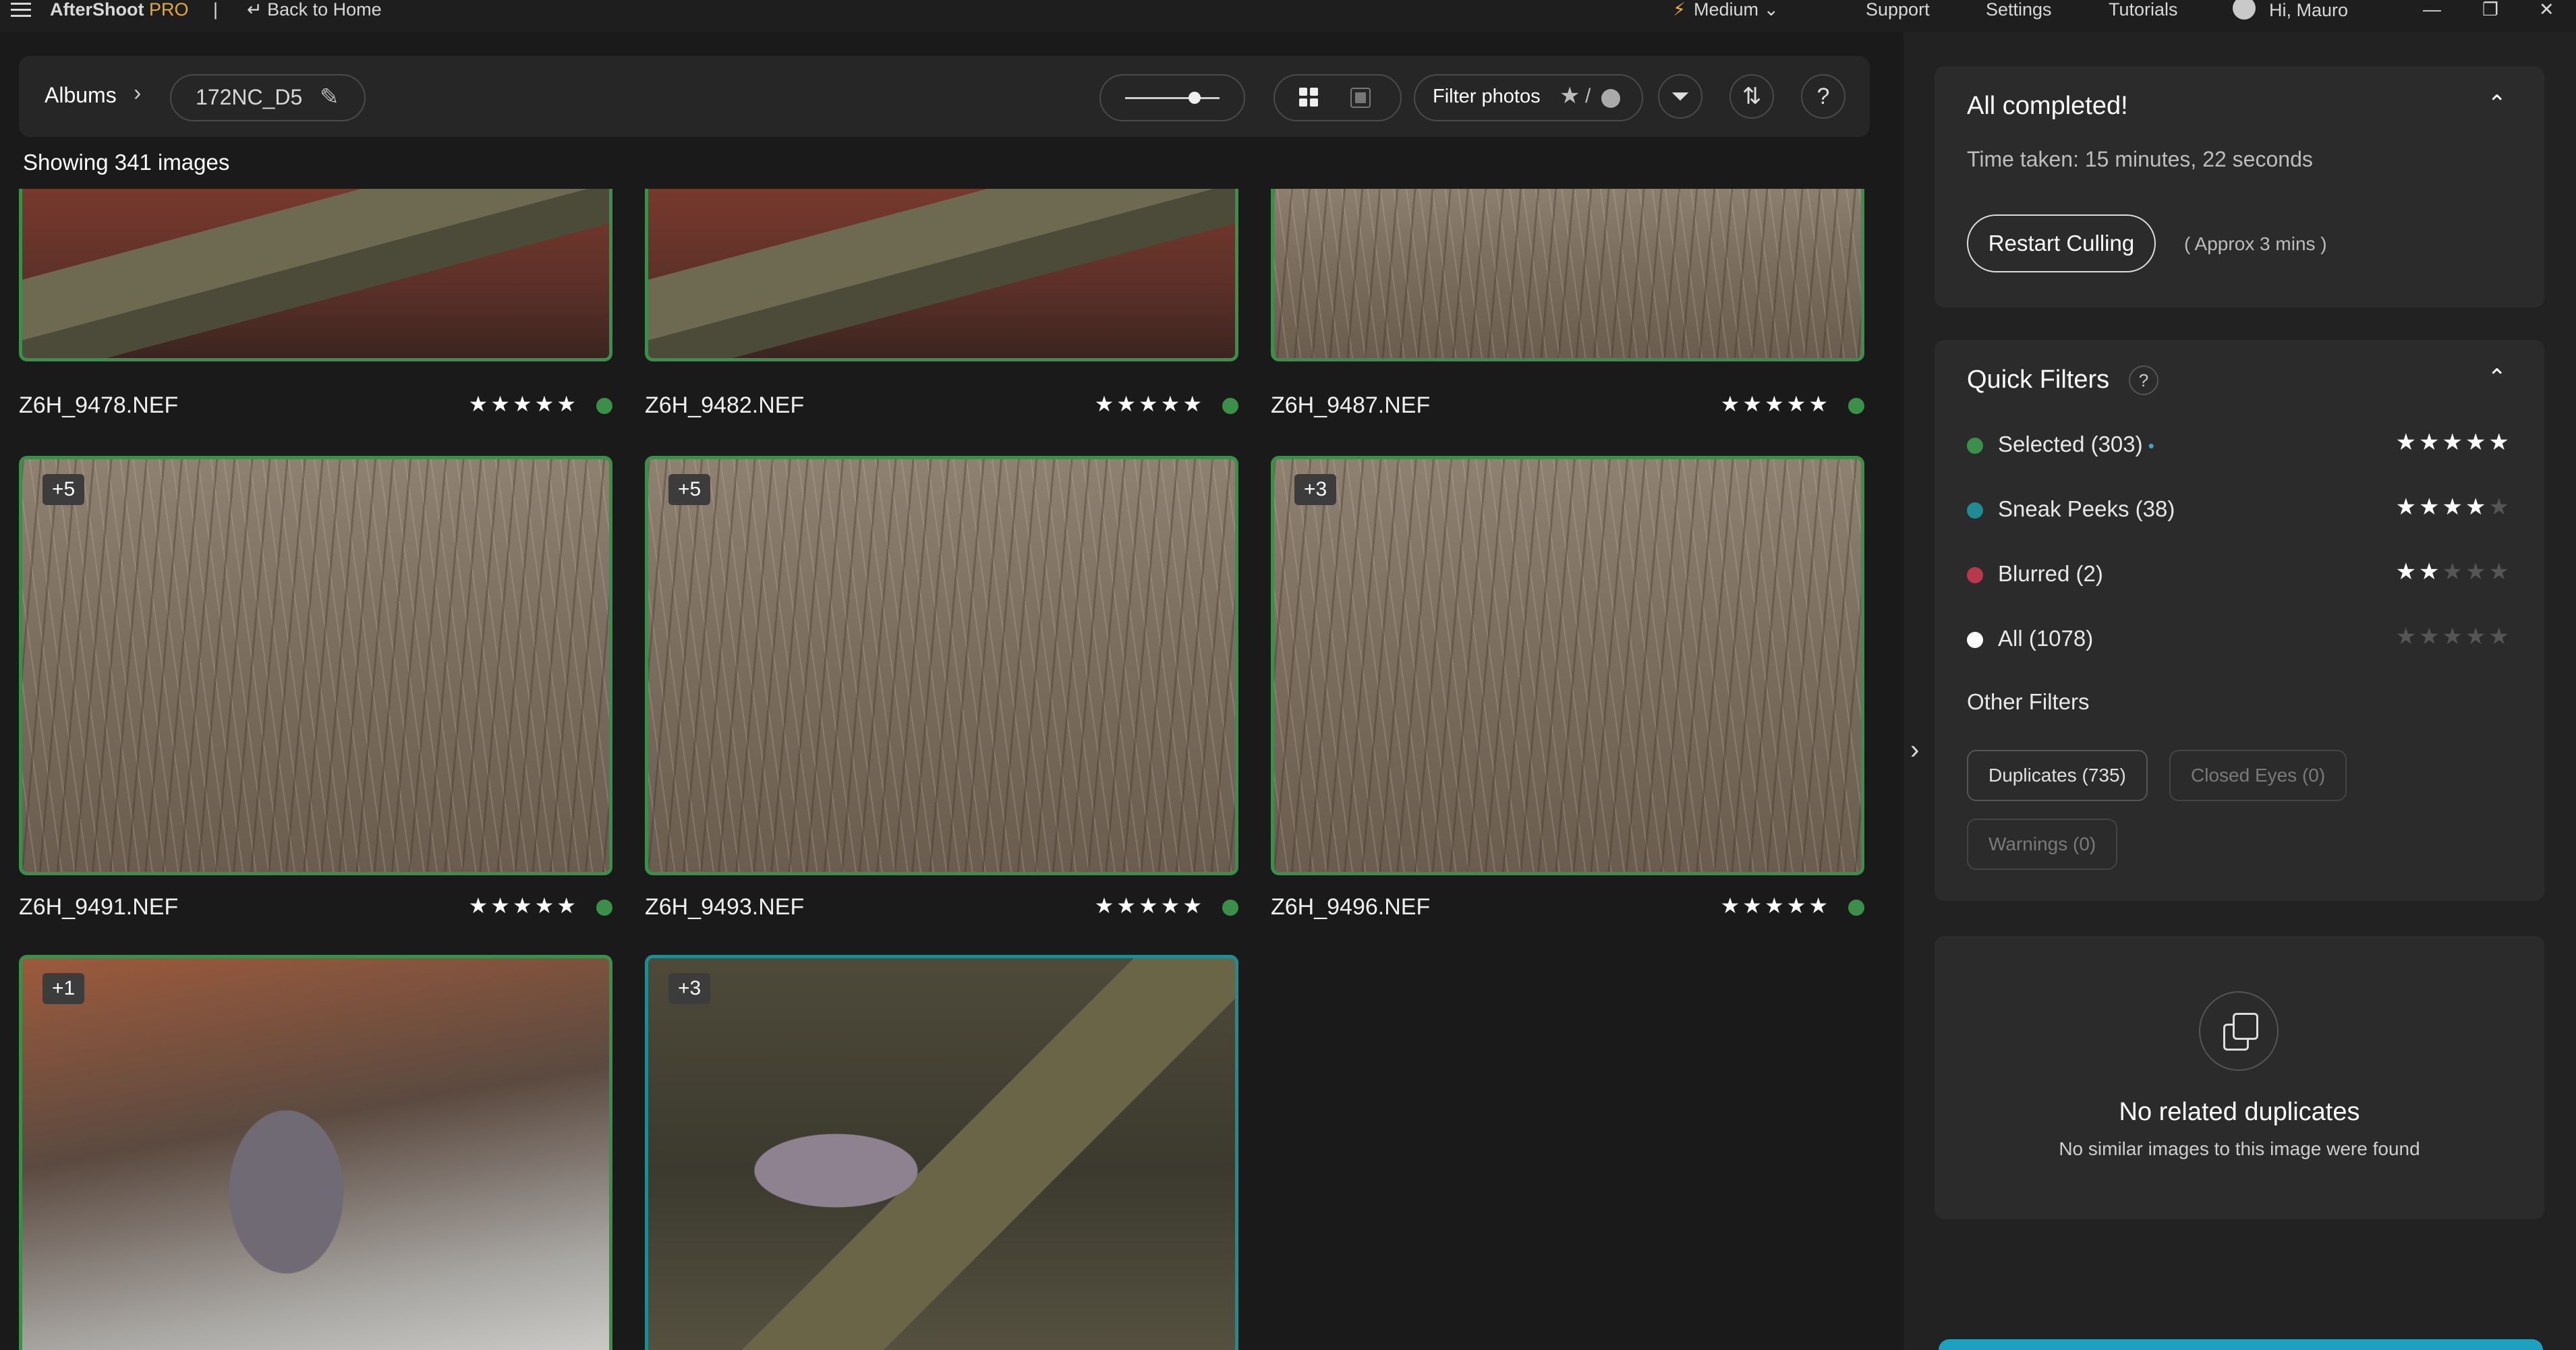  Describe the element at coordinates (2244, 10) in the screenshot. I see `avatar` at that location.